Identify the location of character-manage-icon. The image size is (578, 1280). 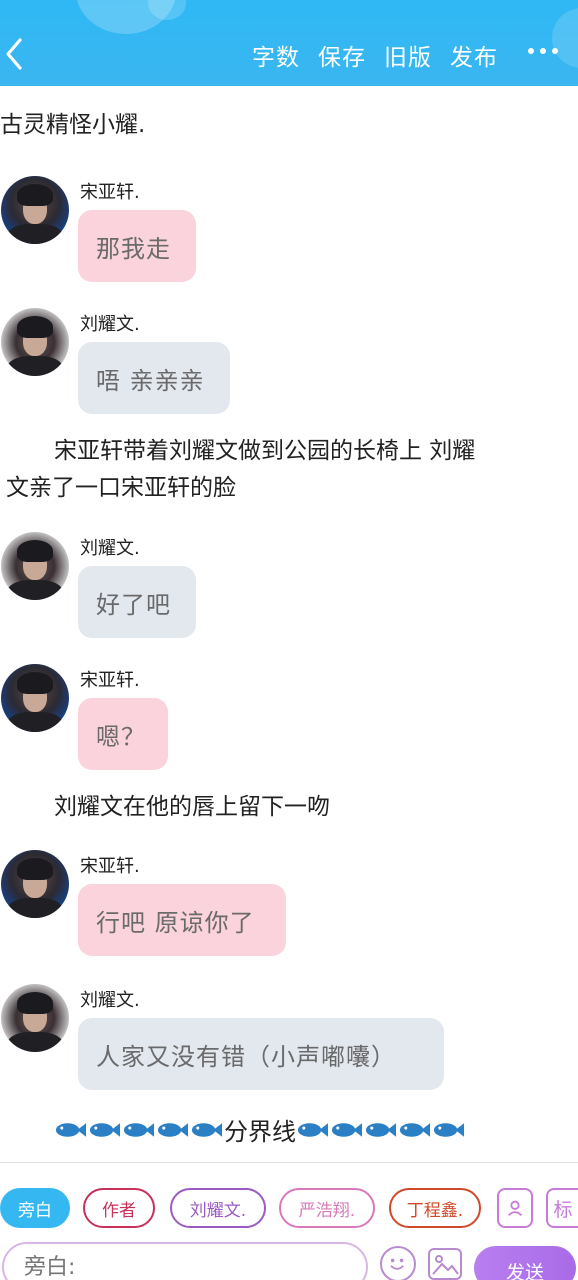
(515, 1208).